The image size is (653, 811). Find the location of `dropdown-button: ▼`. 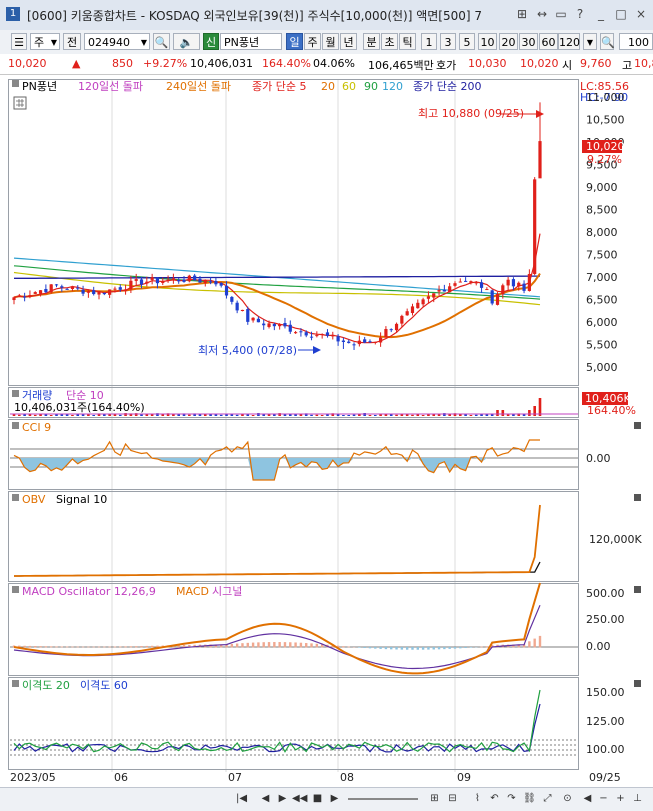

dropdown-button: ▼ is located at coordinates (590, 41).